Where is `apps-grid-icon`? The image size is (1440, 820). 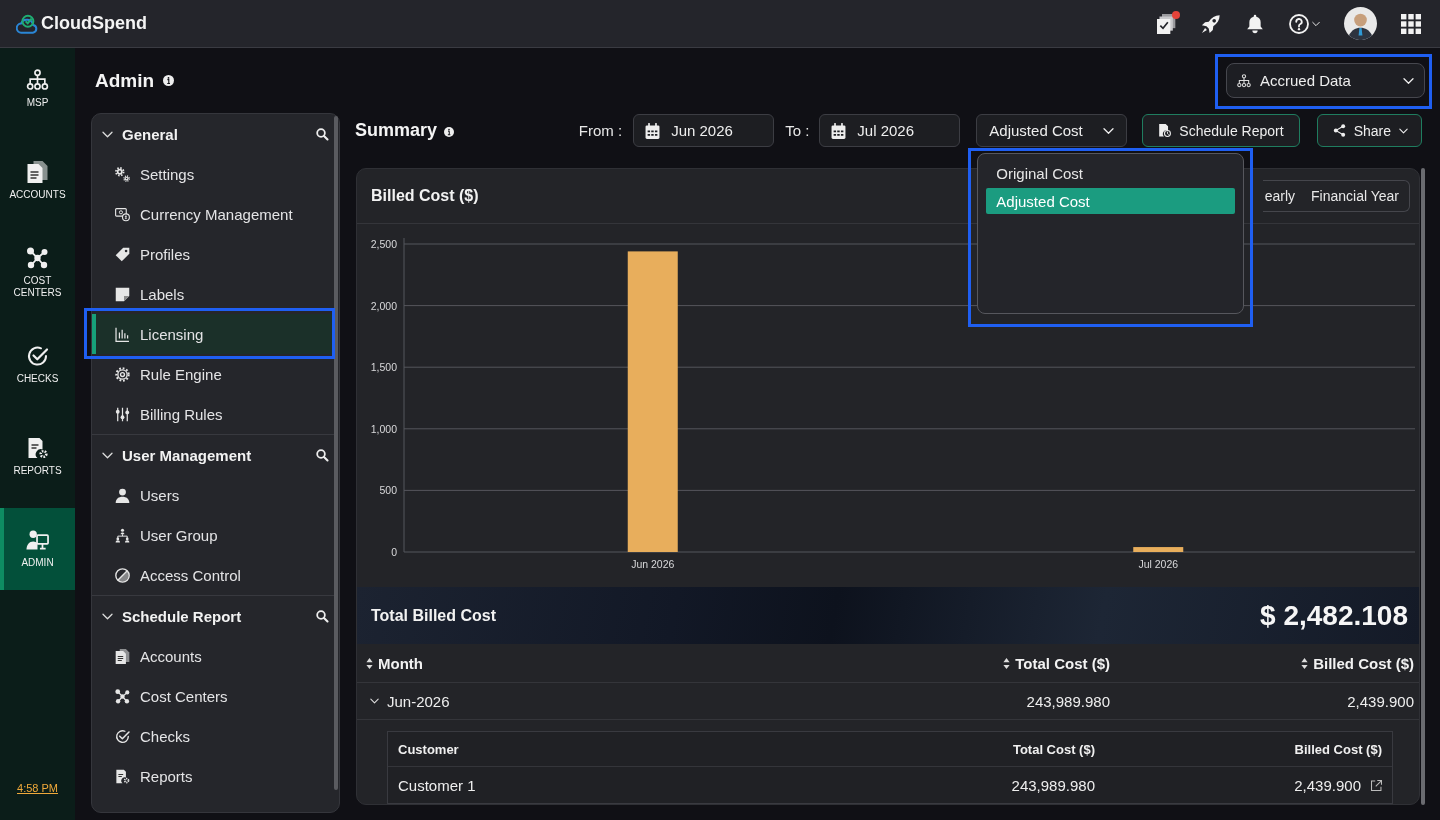 apps-grid-icon is located at coordinates (1411, 23).